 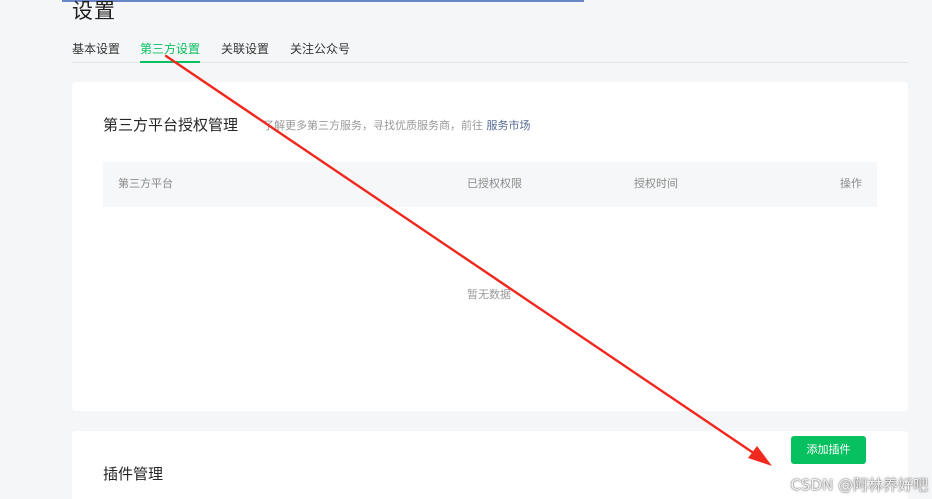 What do you see at coordinates (509, 125) in the screenshot?
I see `service-market-link: 服务市场` at bounding box center [509, 125].